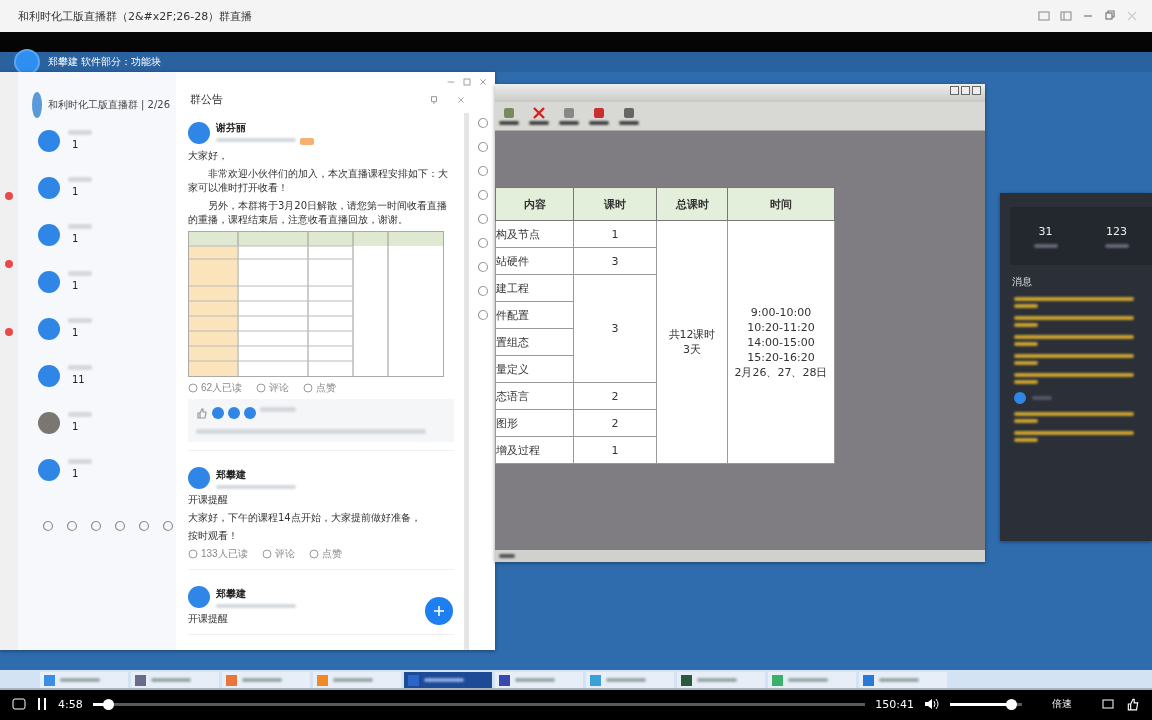  Describe the element at coordinates (97, 382) in the screenshot. I see `contact-item: 11` at that location.